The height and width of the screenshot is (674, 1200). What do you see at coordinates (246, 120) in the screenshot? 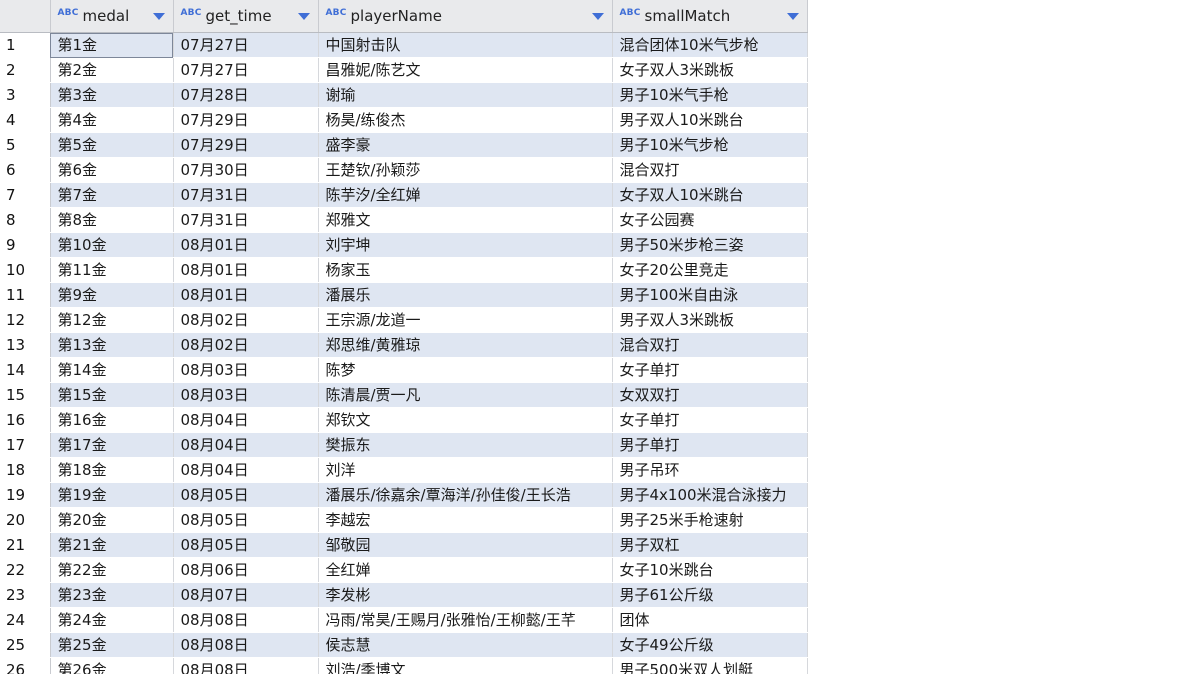
I see `cell-get-time: 07月29日` at bounding box center [246, 120].